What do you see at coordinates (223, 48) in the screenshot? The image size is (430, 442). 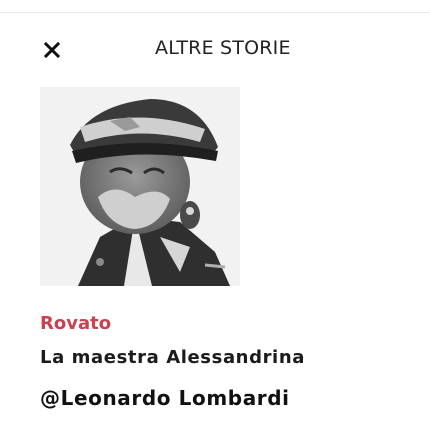 I see `section-title: ALTRE STORIE` at bounding box center [223, 48].